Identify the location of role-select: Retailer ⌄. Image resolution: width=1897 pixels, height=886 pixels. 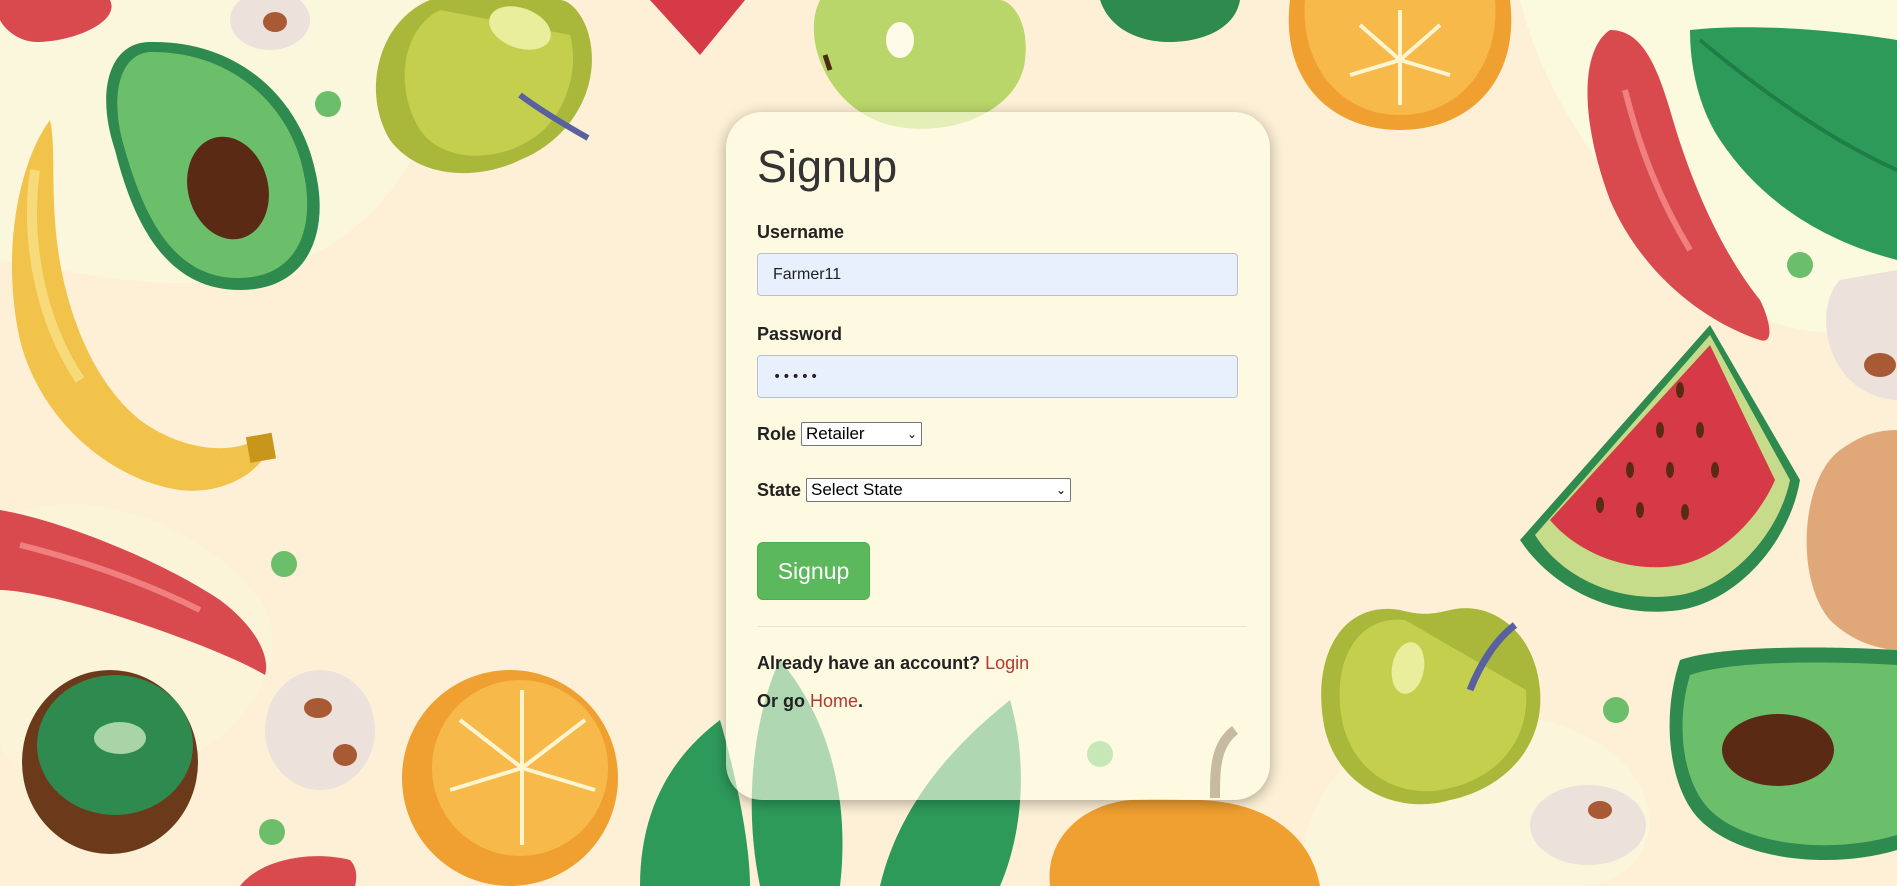
(862, 434).